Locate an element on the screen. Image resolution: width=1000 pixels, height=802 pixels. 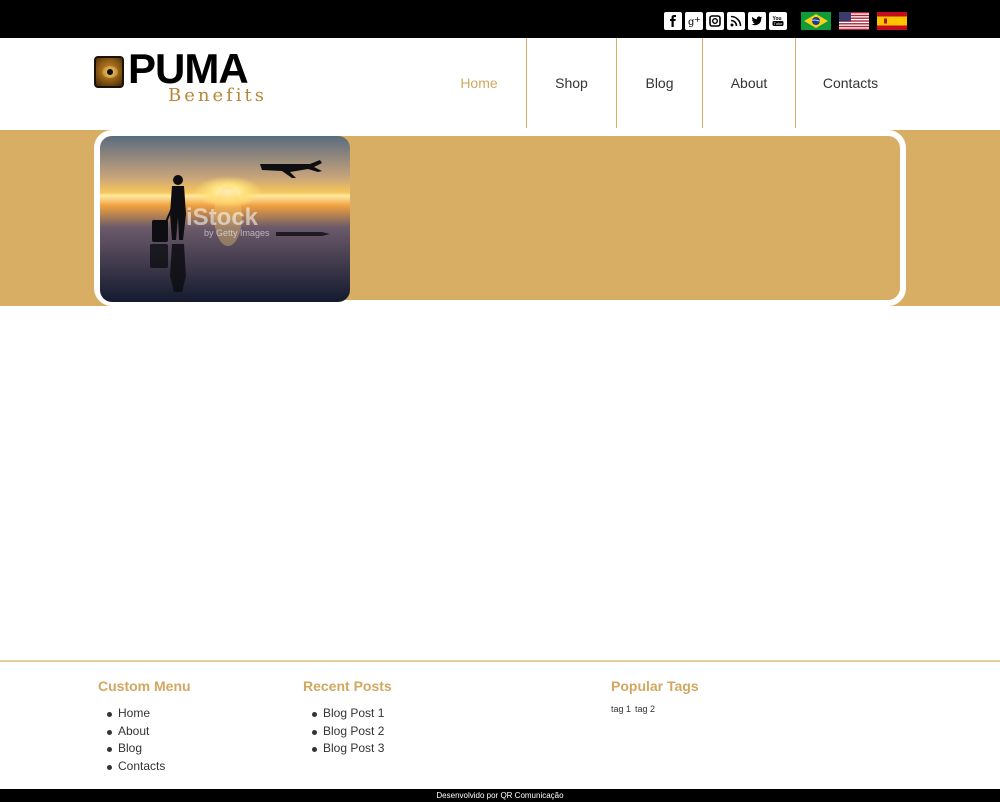
nav-home: Home is located at coordinates (479, 83).